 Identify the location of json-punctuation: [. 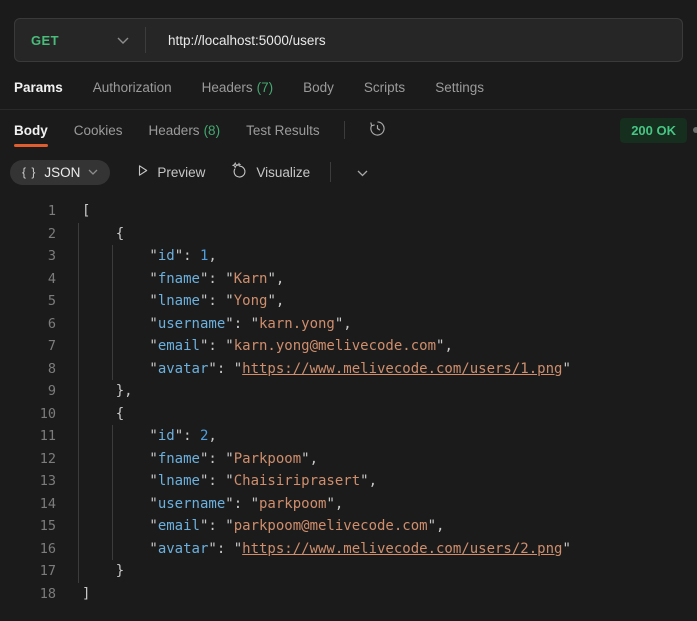
(86, 211).